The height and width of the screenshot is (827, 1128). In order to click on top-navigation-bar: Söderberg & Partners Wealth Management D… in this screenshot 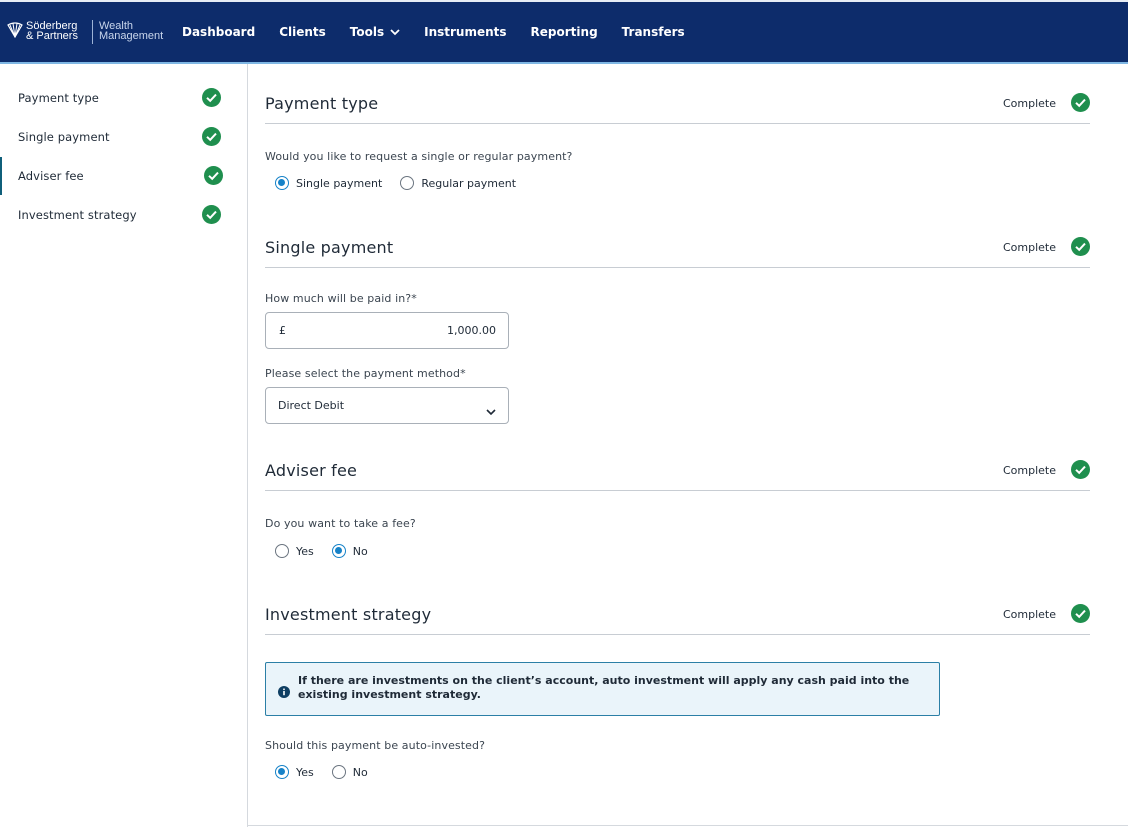, I will do `click(564, 32)`.